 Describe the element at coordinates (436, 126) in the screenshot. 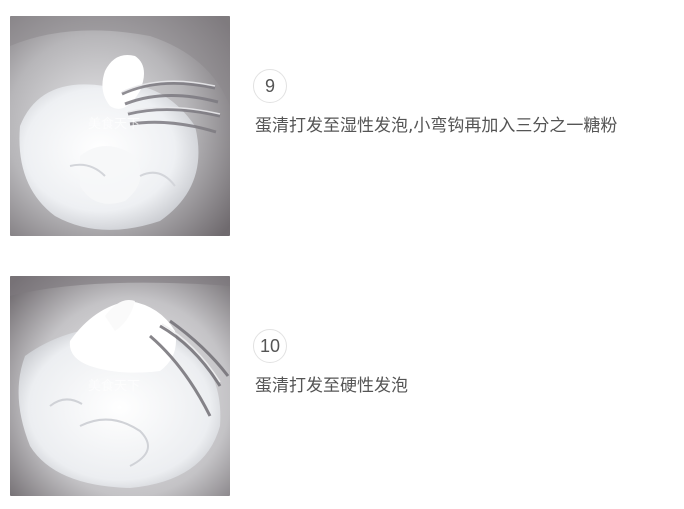

I see `step-description: 蛋清打发至湿性发泡,小弯钩再加入三分之一糖粉` at that location.